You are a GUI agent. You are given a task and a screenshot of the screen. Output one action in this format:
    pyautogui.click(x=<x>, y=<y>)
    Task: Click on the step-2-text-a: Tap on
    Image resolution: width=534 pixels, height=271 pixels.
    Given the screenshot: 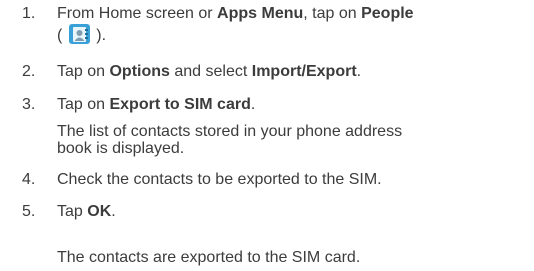 What is the action you would take?
    pyautogui.click(x=83, y=71)
    